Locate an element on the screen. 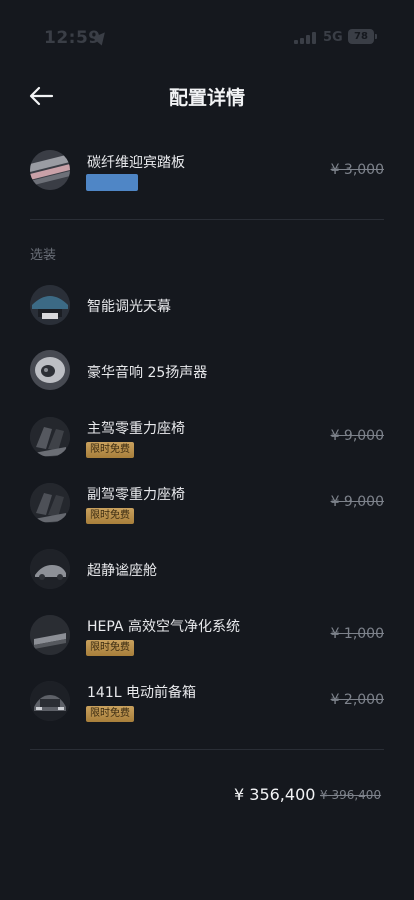  option-name: 超静谧座舱 is located at coordinates (122, 571).